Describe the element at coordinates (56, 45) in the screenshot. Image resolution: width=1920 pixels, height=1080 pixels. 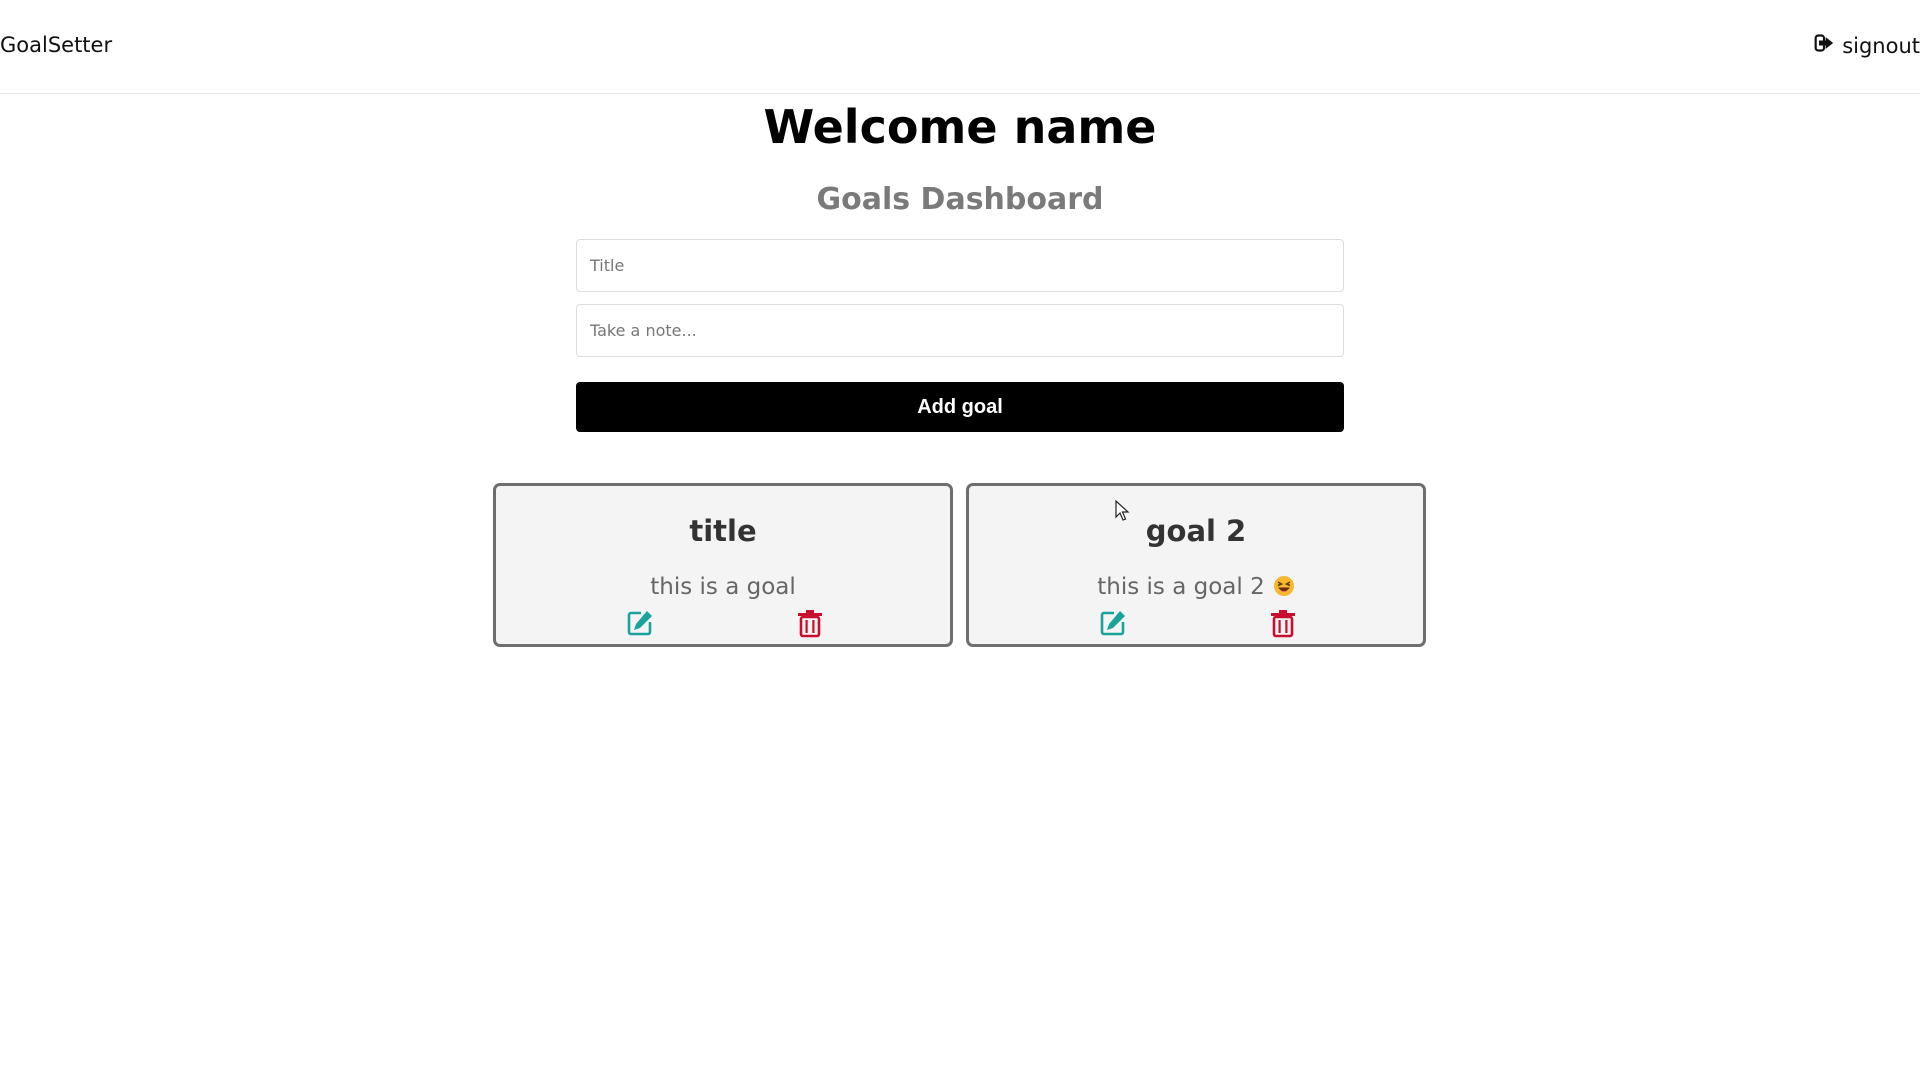
I see `brand-logo: GoalSetter` at that location.